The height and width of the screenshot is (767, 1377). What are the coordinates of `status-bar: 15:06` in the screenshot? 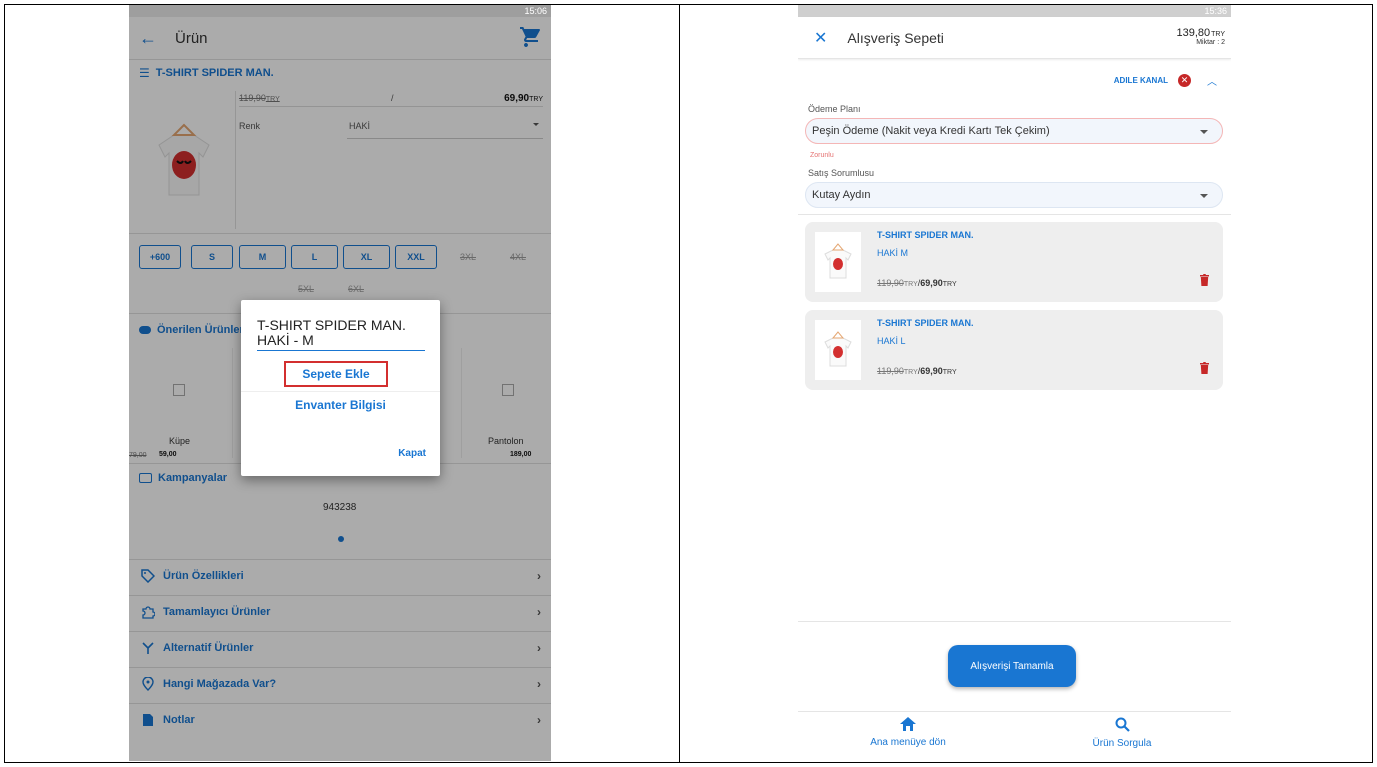 It's located at (340, 11).